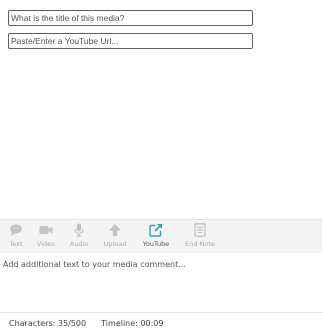 The width and height of the screenshot is (323, 333). I want to click on speech-bubble-icon, so click(16, 230).